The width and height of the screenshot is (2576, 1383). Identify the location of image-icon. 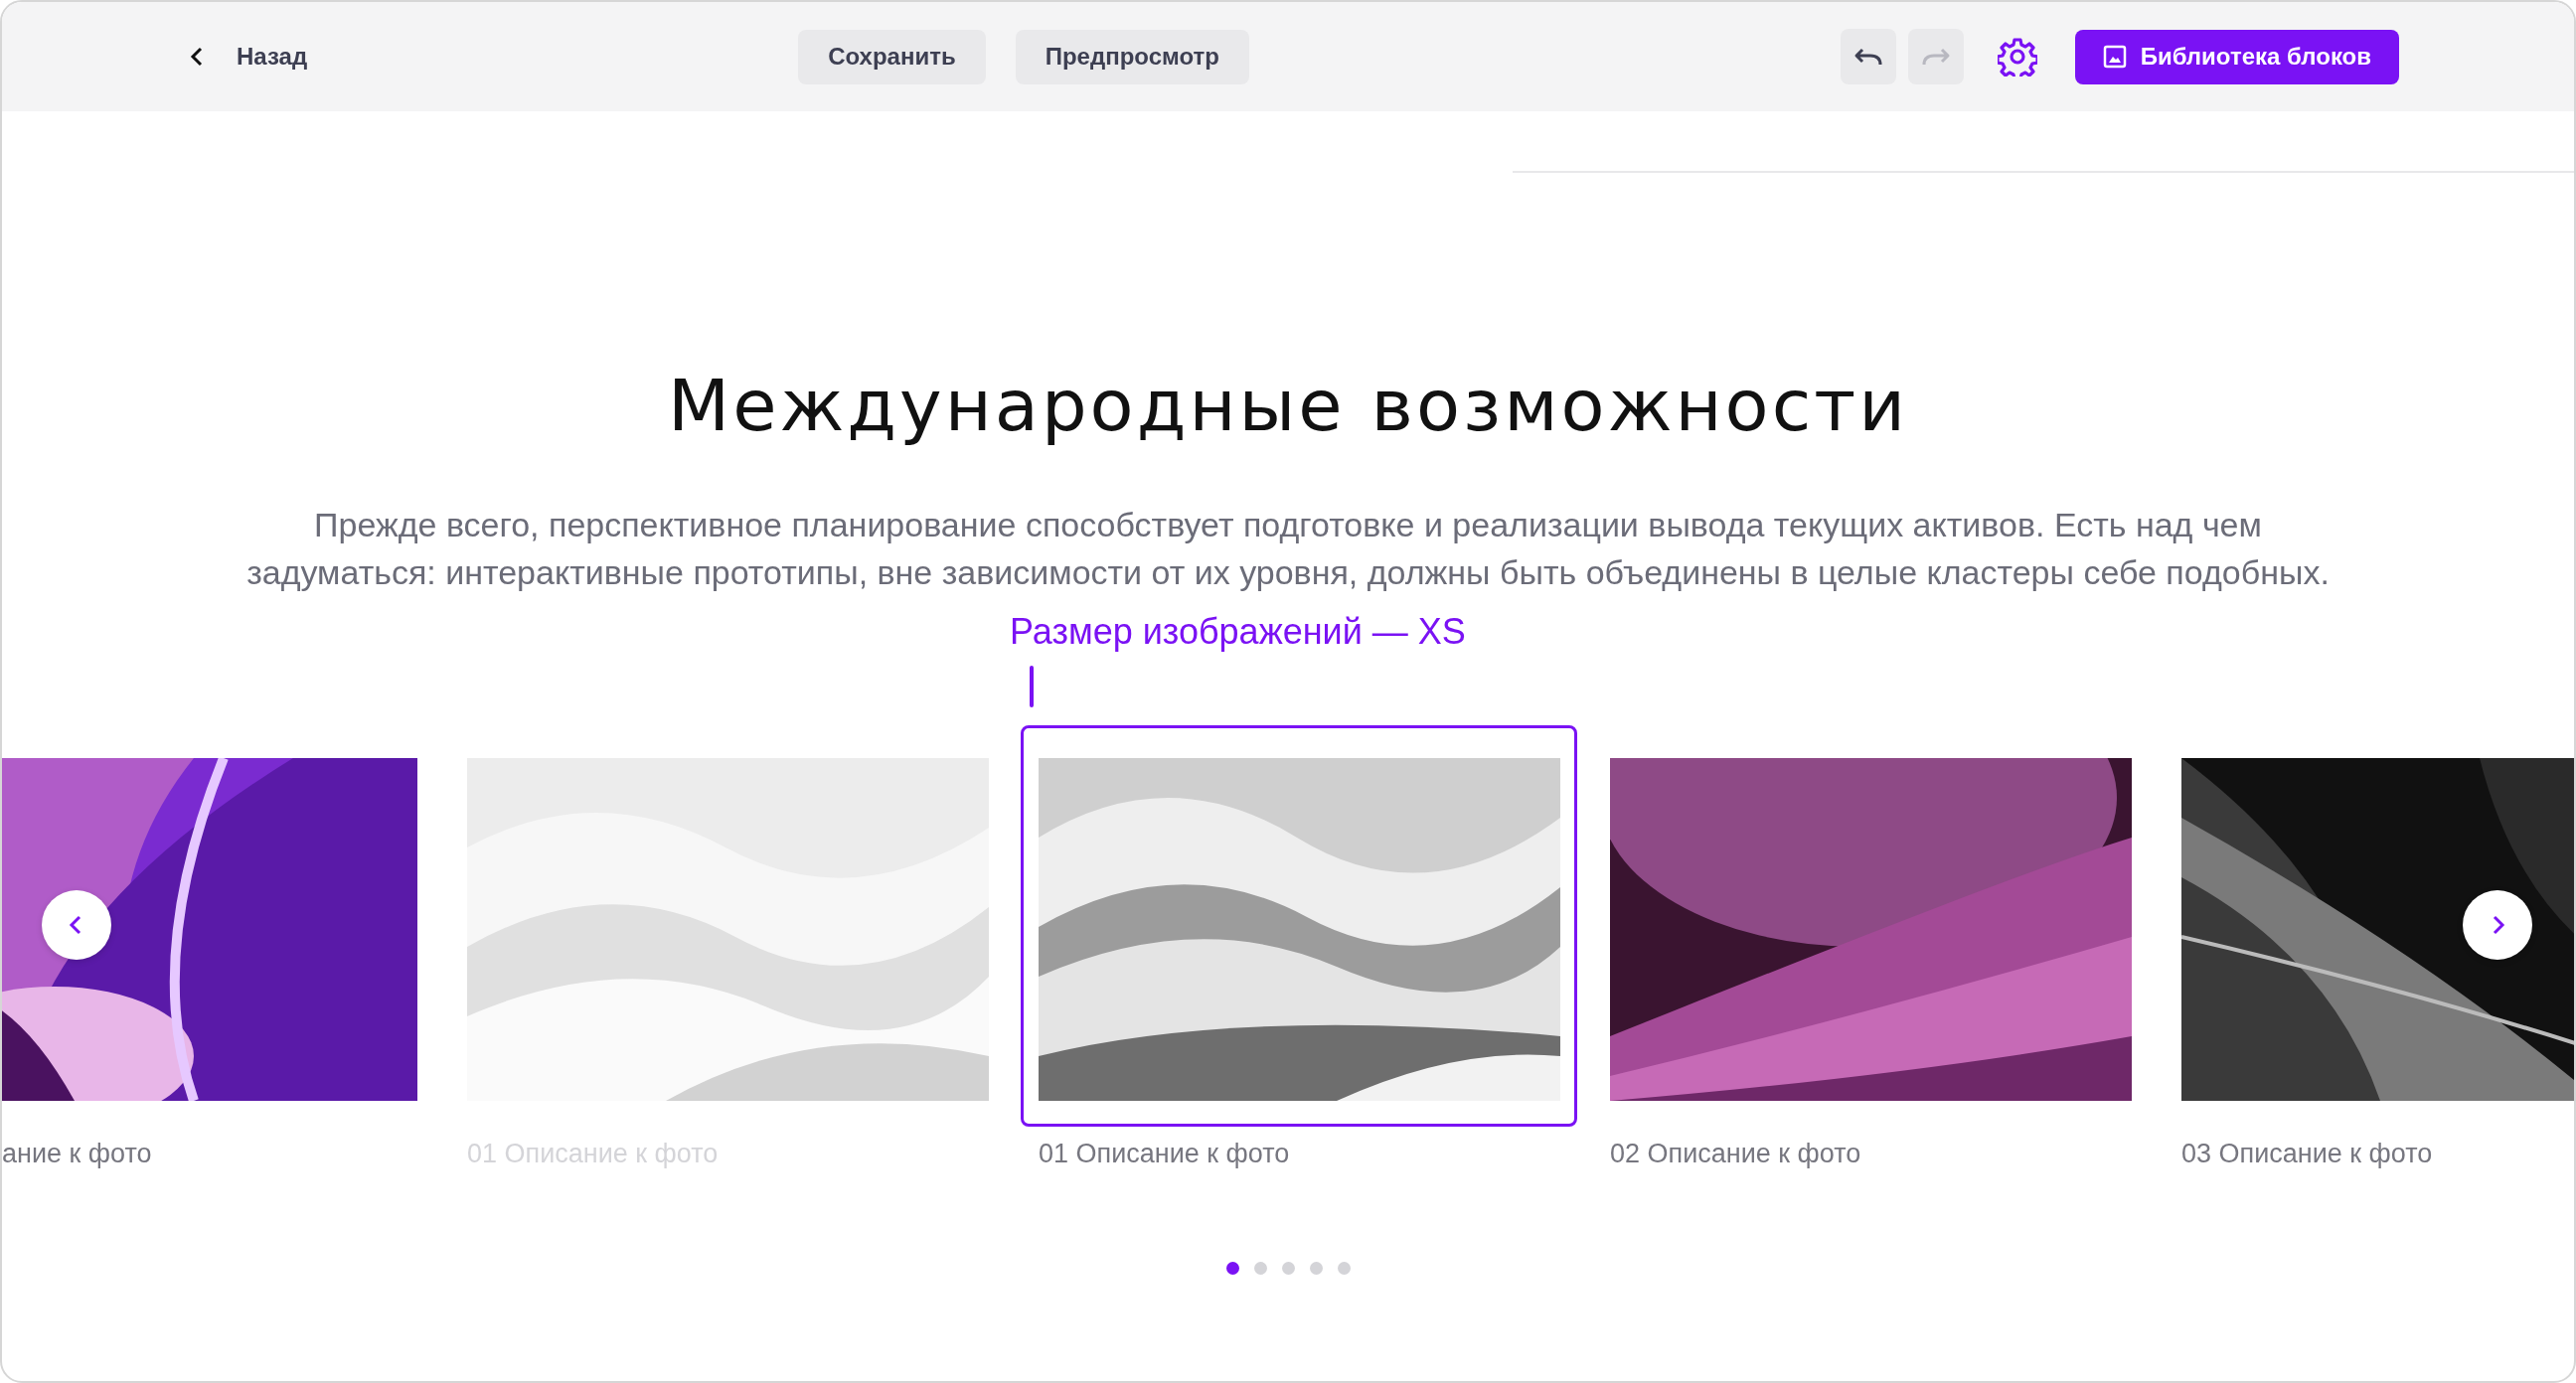
(2114, 57).